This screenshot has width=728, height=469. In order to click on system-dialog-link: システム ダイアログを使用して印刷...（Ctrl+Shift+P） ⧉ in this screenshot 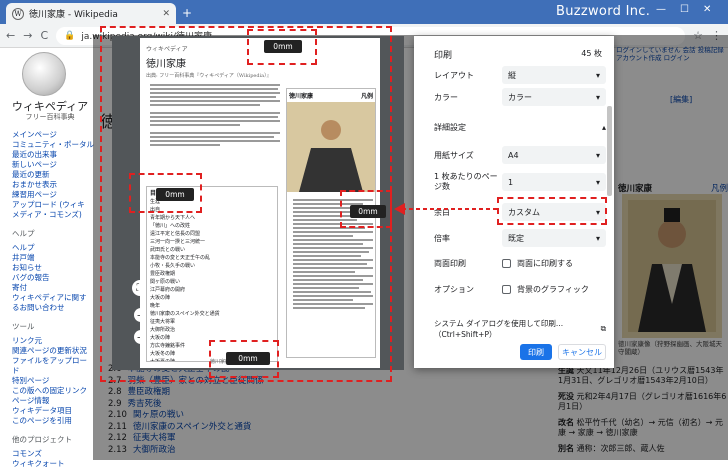, I will do `click(520, 329)`.